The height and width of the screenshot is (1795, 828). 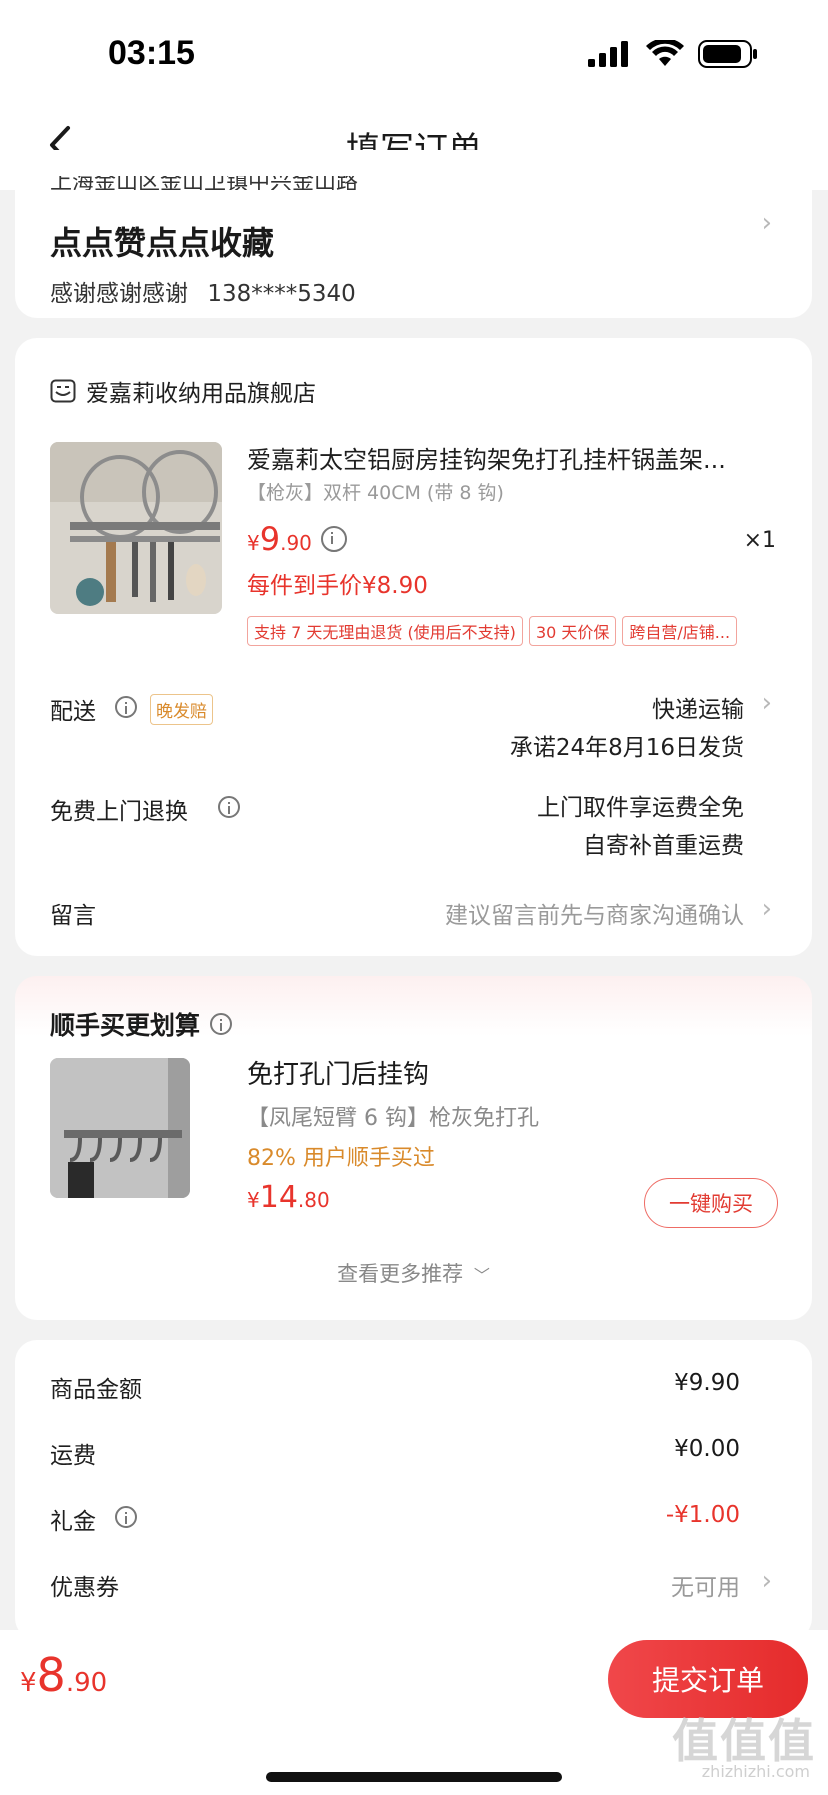 I want to click on receiver-name: 感谢感谢感谢, so click(x=119, y=294).